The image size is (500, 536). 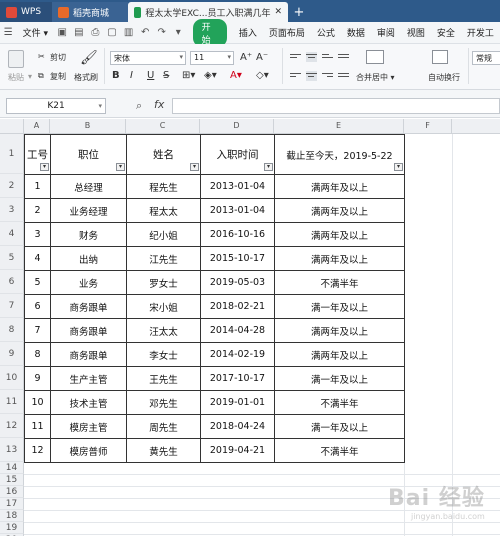 What do you see at coordinates (116, 75) in the screenshot?
I see `bold-icon: B` at bounding box center [116, 75].